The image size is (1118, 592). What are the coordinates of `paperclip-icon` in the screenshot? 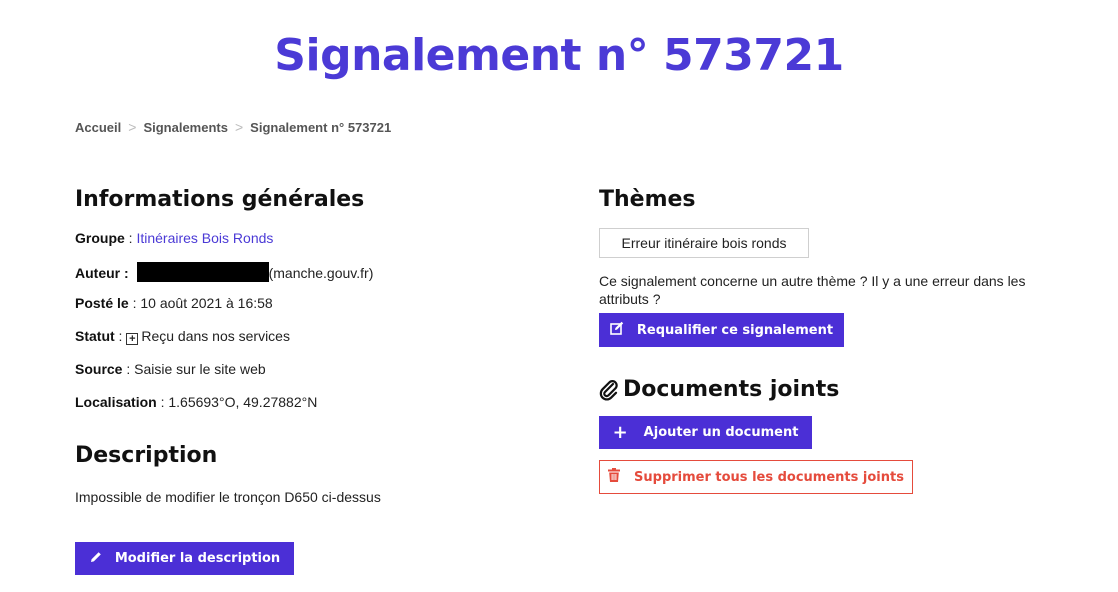 It's located at (609, 390).